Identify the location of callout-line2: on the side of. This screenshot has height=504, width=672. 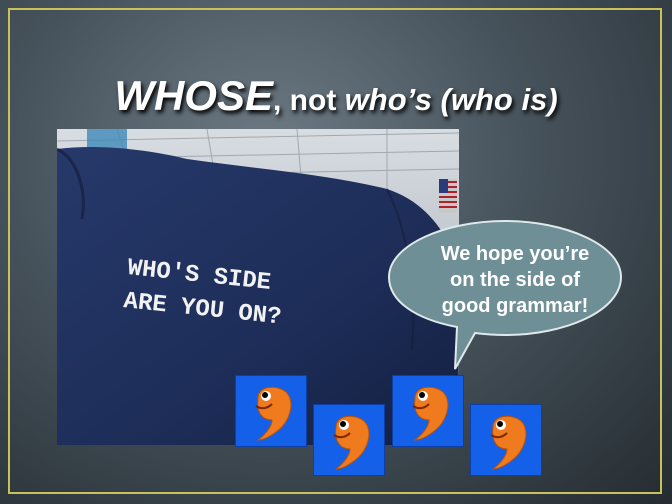
(515, 280).